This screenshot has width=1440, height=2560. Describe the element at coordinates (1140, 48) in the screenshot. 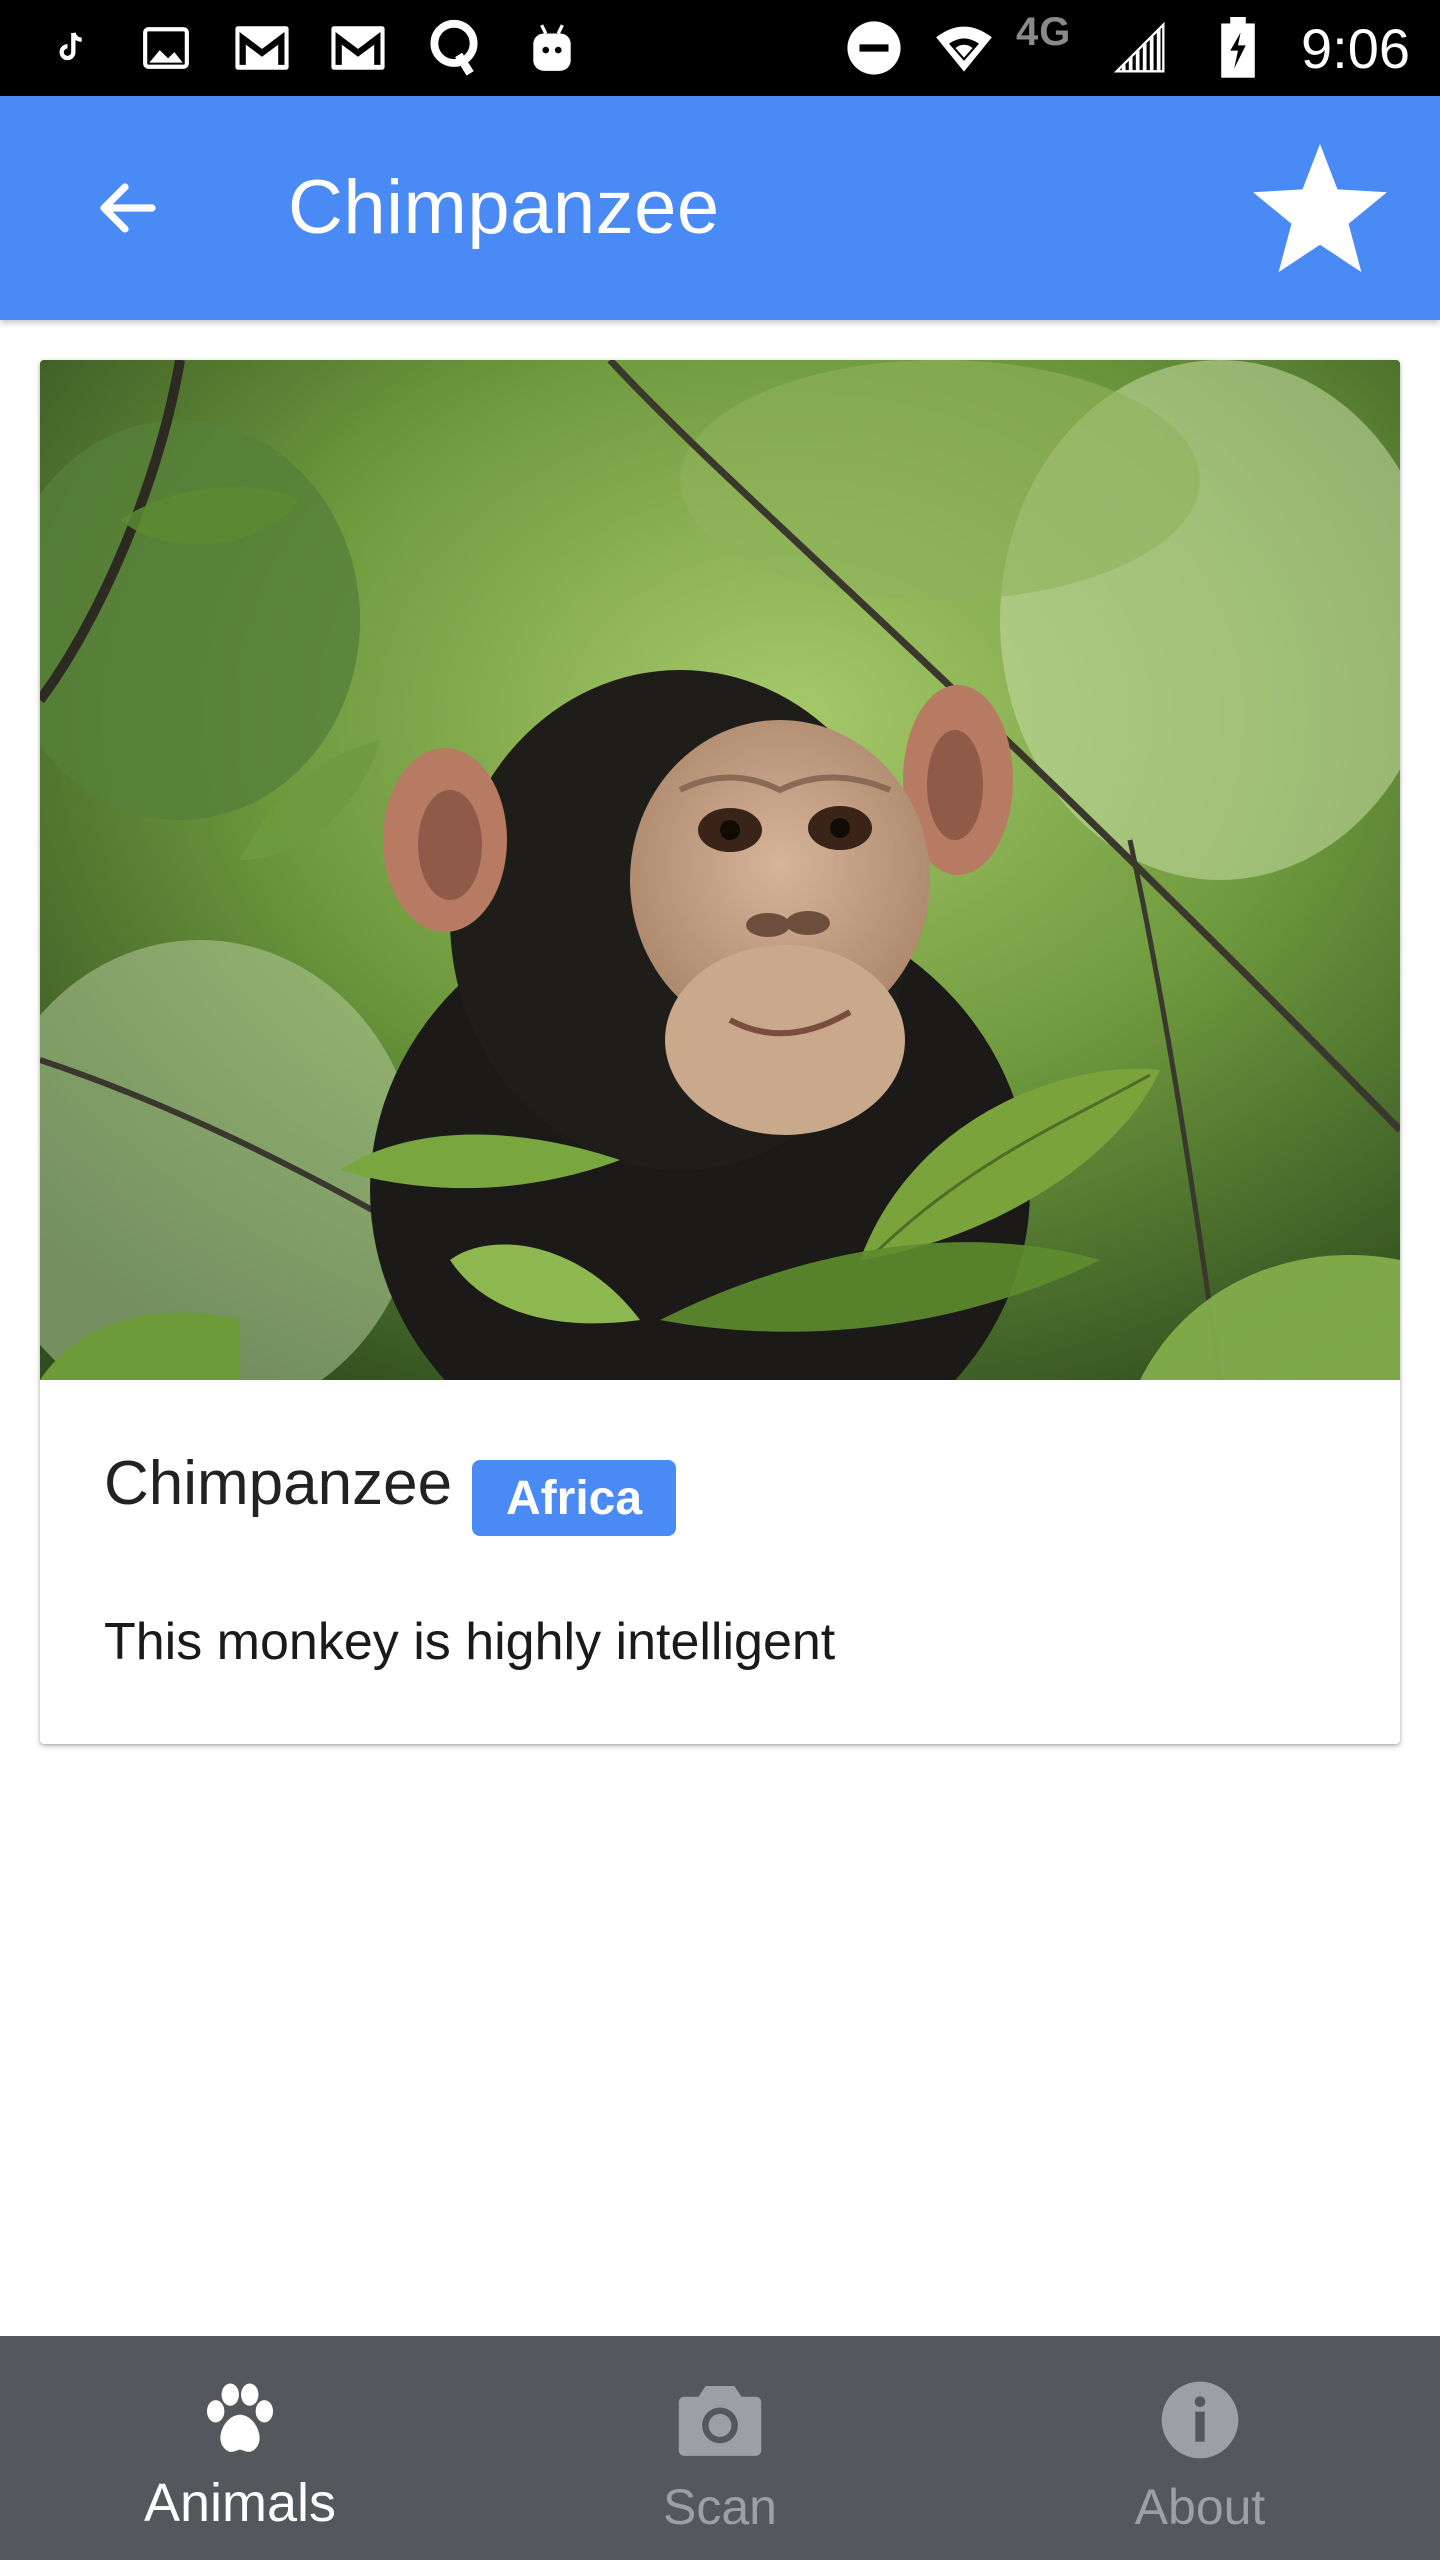

I see `signal-icon` at that location.